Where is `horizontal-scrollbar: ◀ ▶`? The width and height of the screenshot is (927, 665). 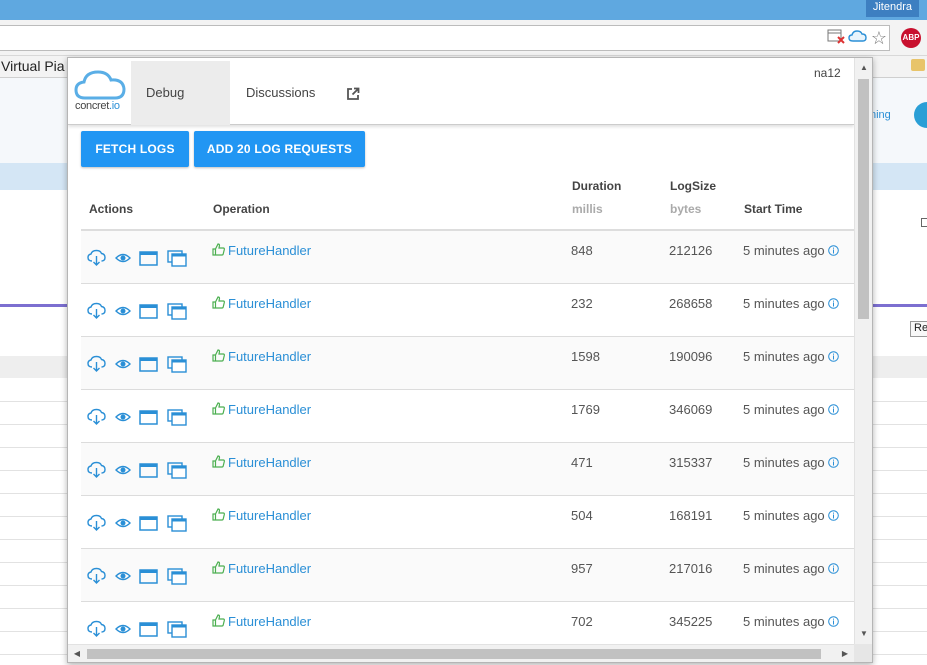
horizontal-scrollbar: ◀ ▶ is located at coordinates (461, 653).